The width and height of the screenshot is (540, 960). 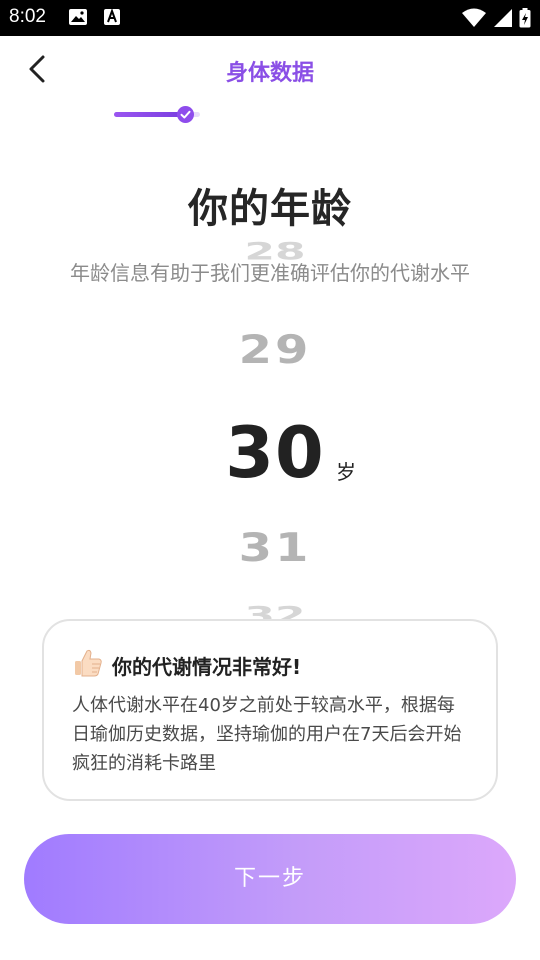 What do you see at coordinates (27, 16) in the screenshot?
I see `status-time: 8:02` at bounding box center [27, 16].